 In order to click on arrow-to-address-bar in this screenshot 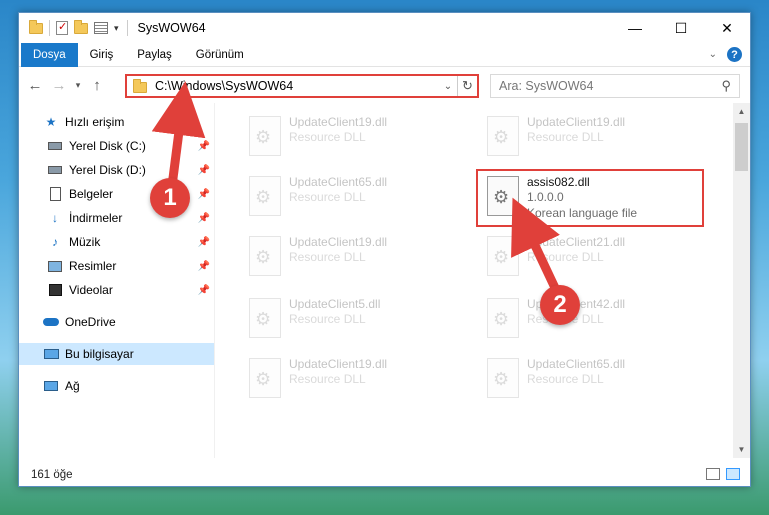, I will do `click(178, 134)`.